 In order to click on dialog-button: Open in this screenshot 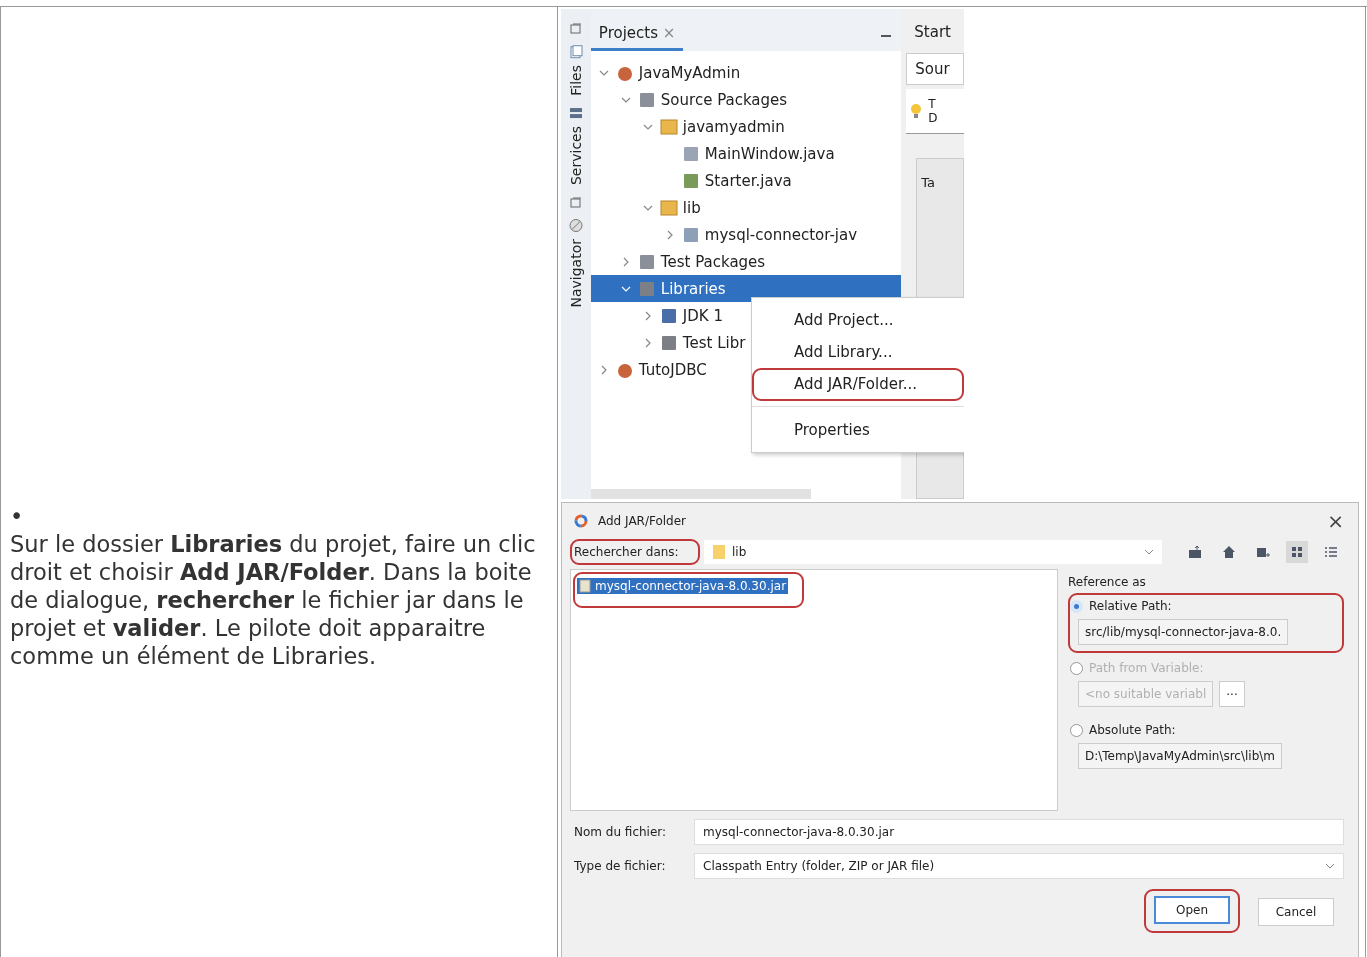, I will do `click(1192, 910)`.